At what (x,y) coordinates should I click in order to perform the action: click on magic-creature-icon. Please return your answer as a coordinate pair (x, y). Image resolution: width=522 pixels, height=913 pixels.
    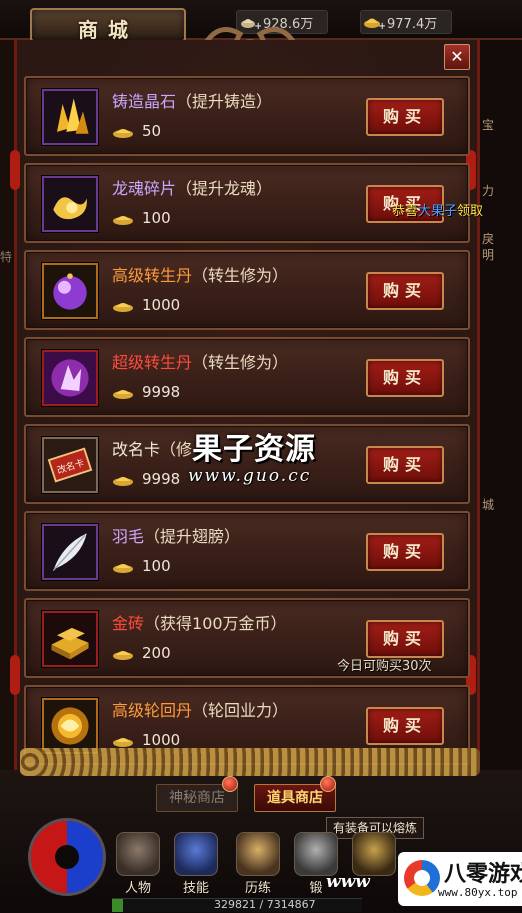
    Looking at the image, I should click on (70, 378).